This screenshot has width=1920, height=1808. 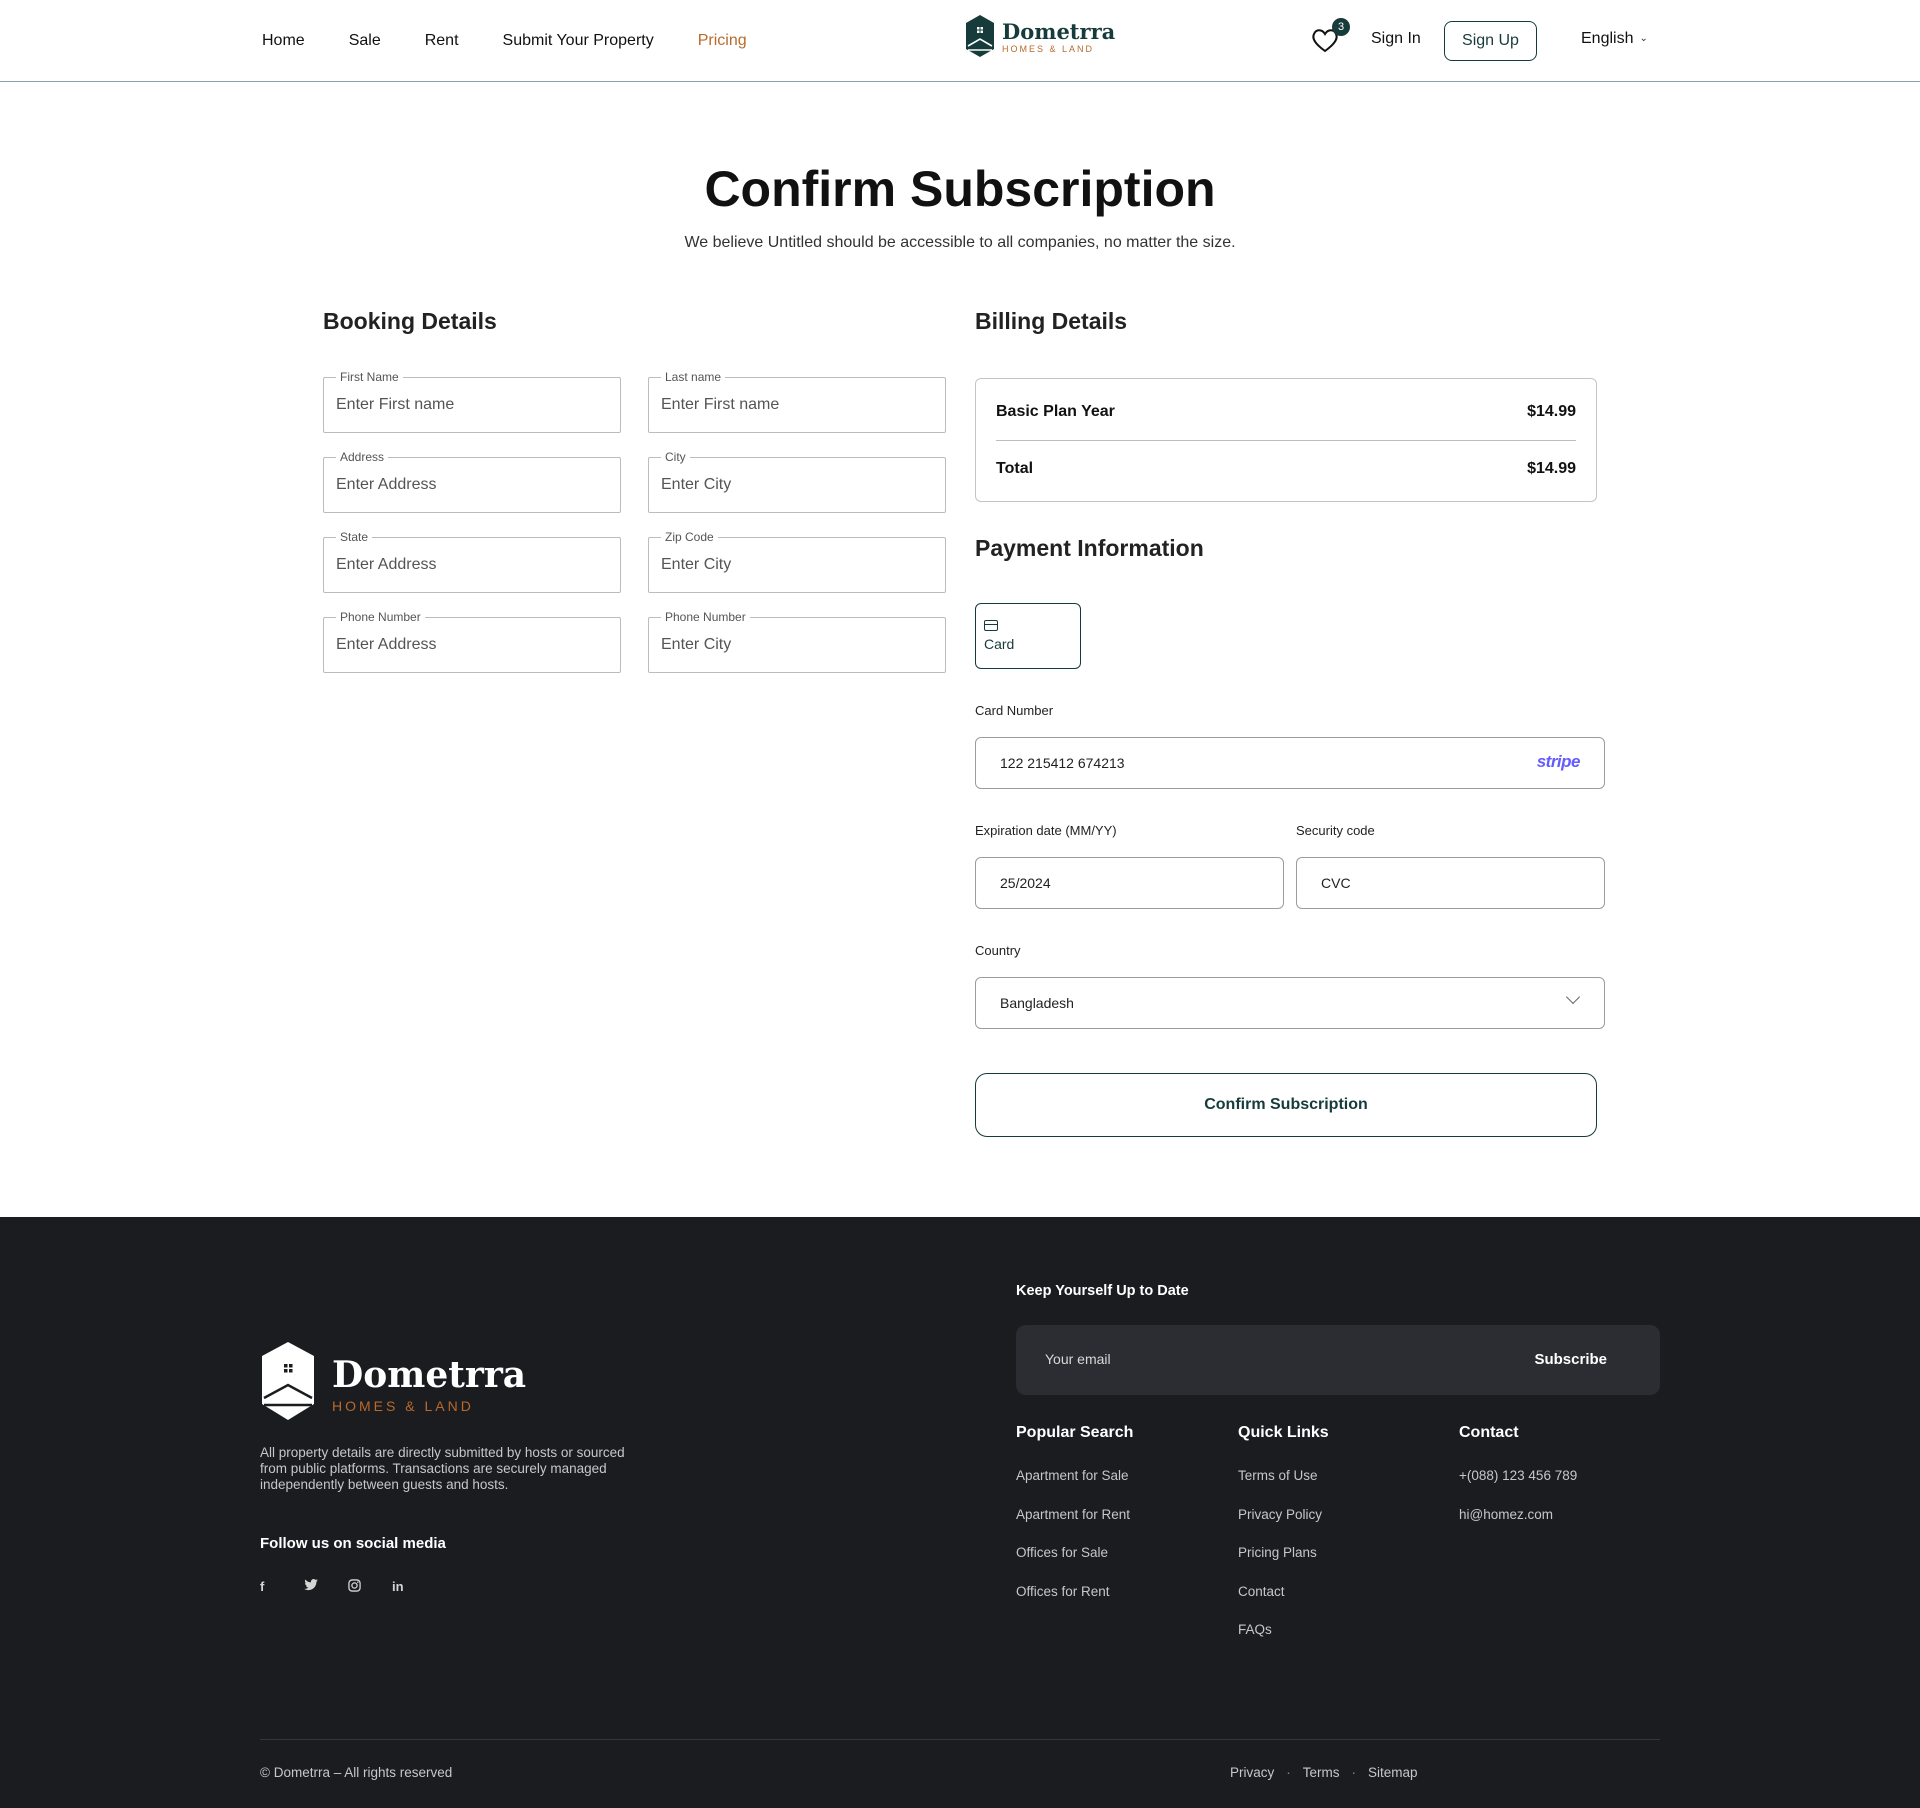 I want to click on footer-bottom-links: Privacy · Terms · Sitemap, so click(x=1324, y=1772).